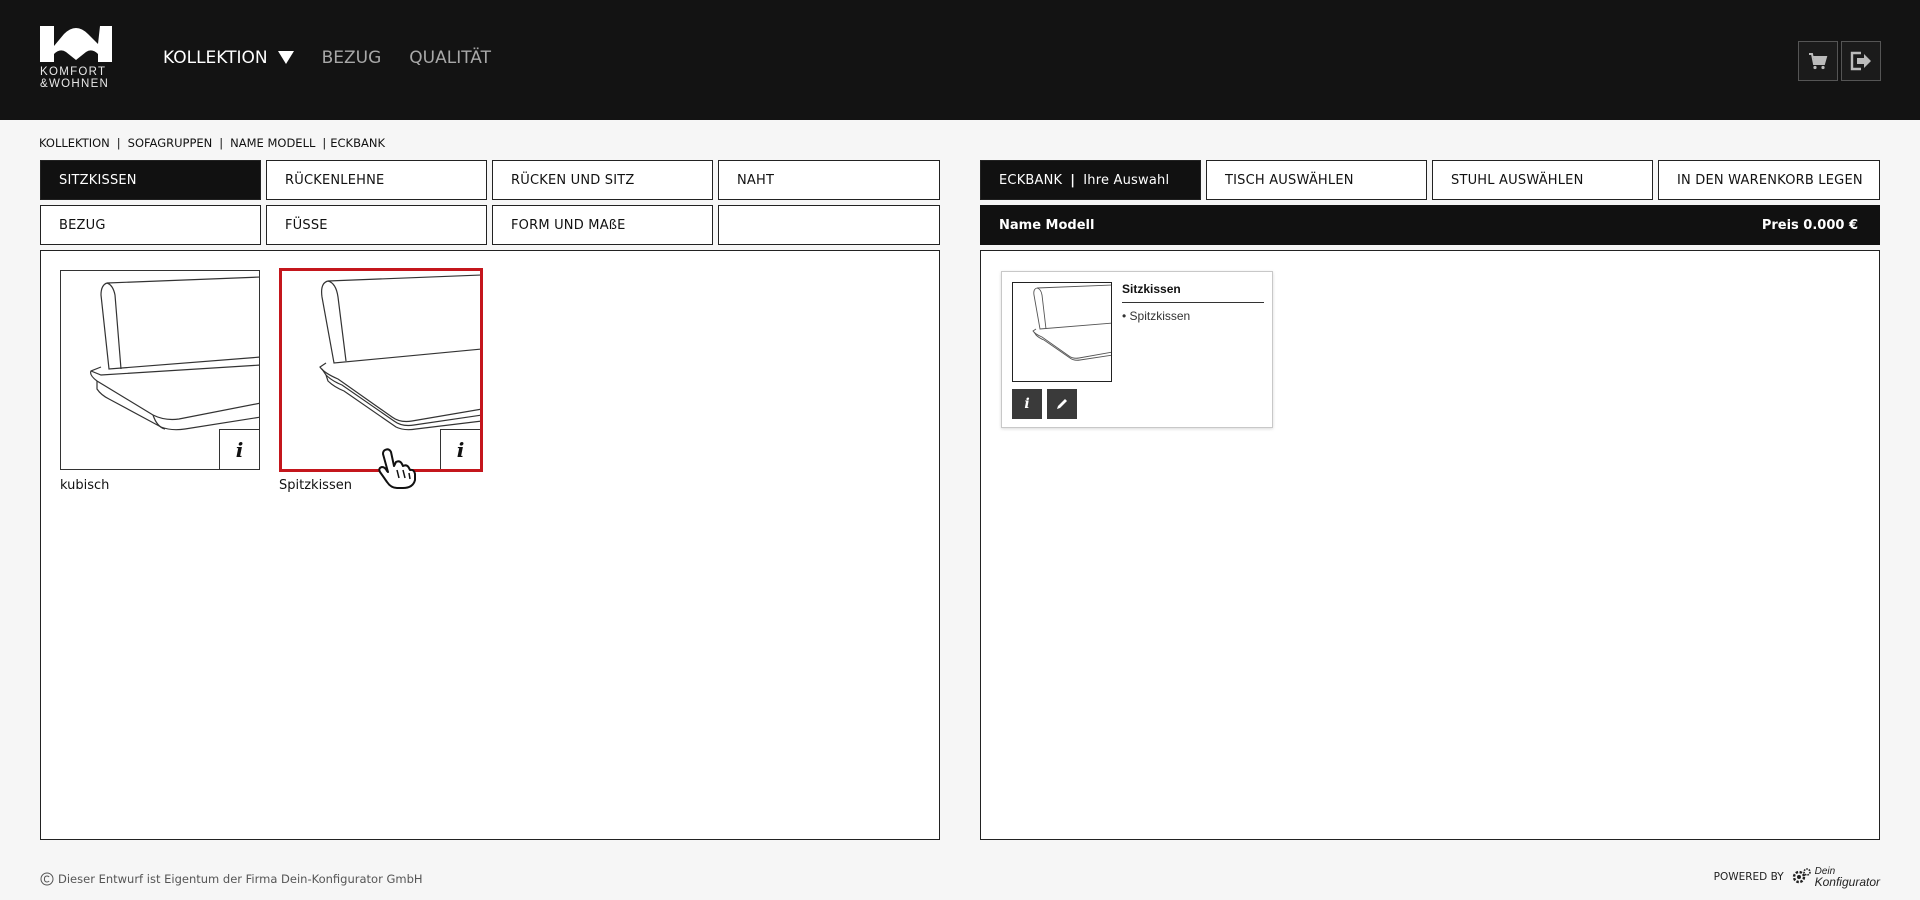 The height and width of the screenshot is (900, 1920). What do you see at coordinates (160, 370) in the screenshot?
I see `option-image-frame: i` at bounding box center [160, 370].